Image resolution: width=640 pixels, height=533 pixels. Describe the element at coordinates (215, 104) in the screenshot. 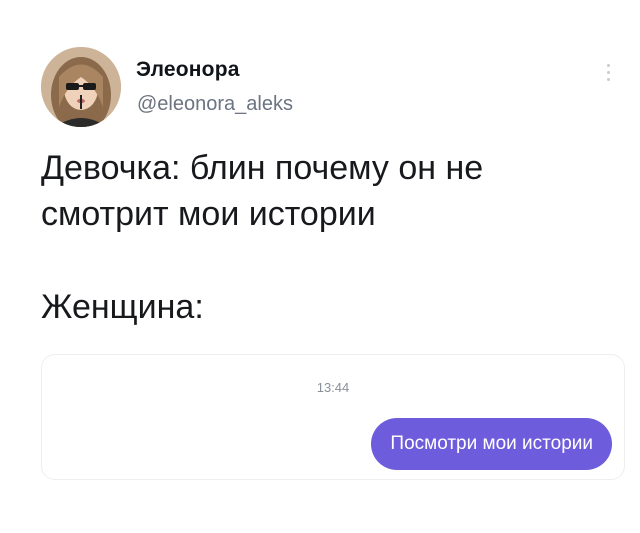

I see `author-handle: @eleonora_aleks` at that location.